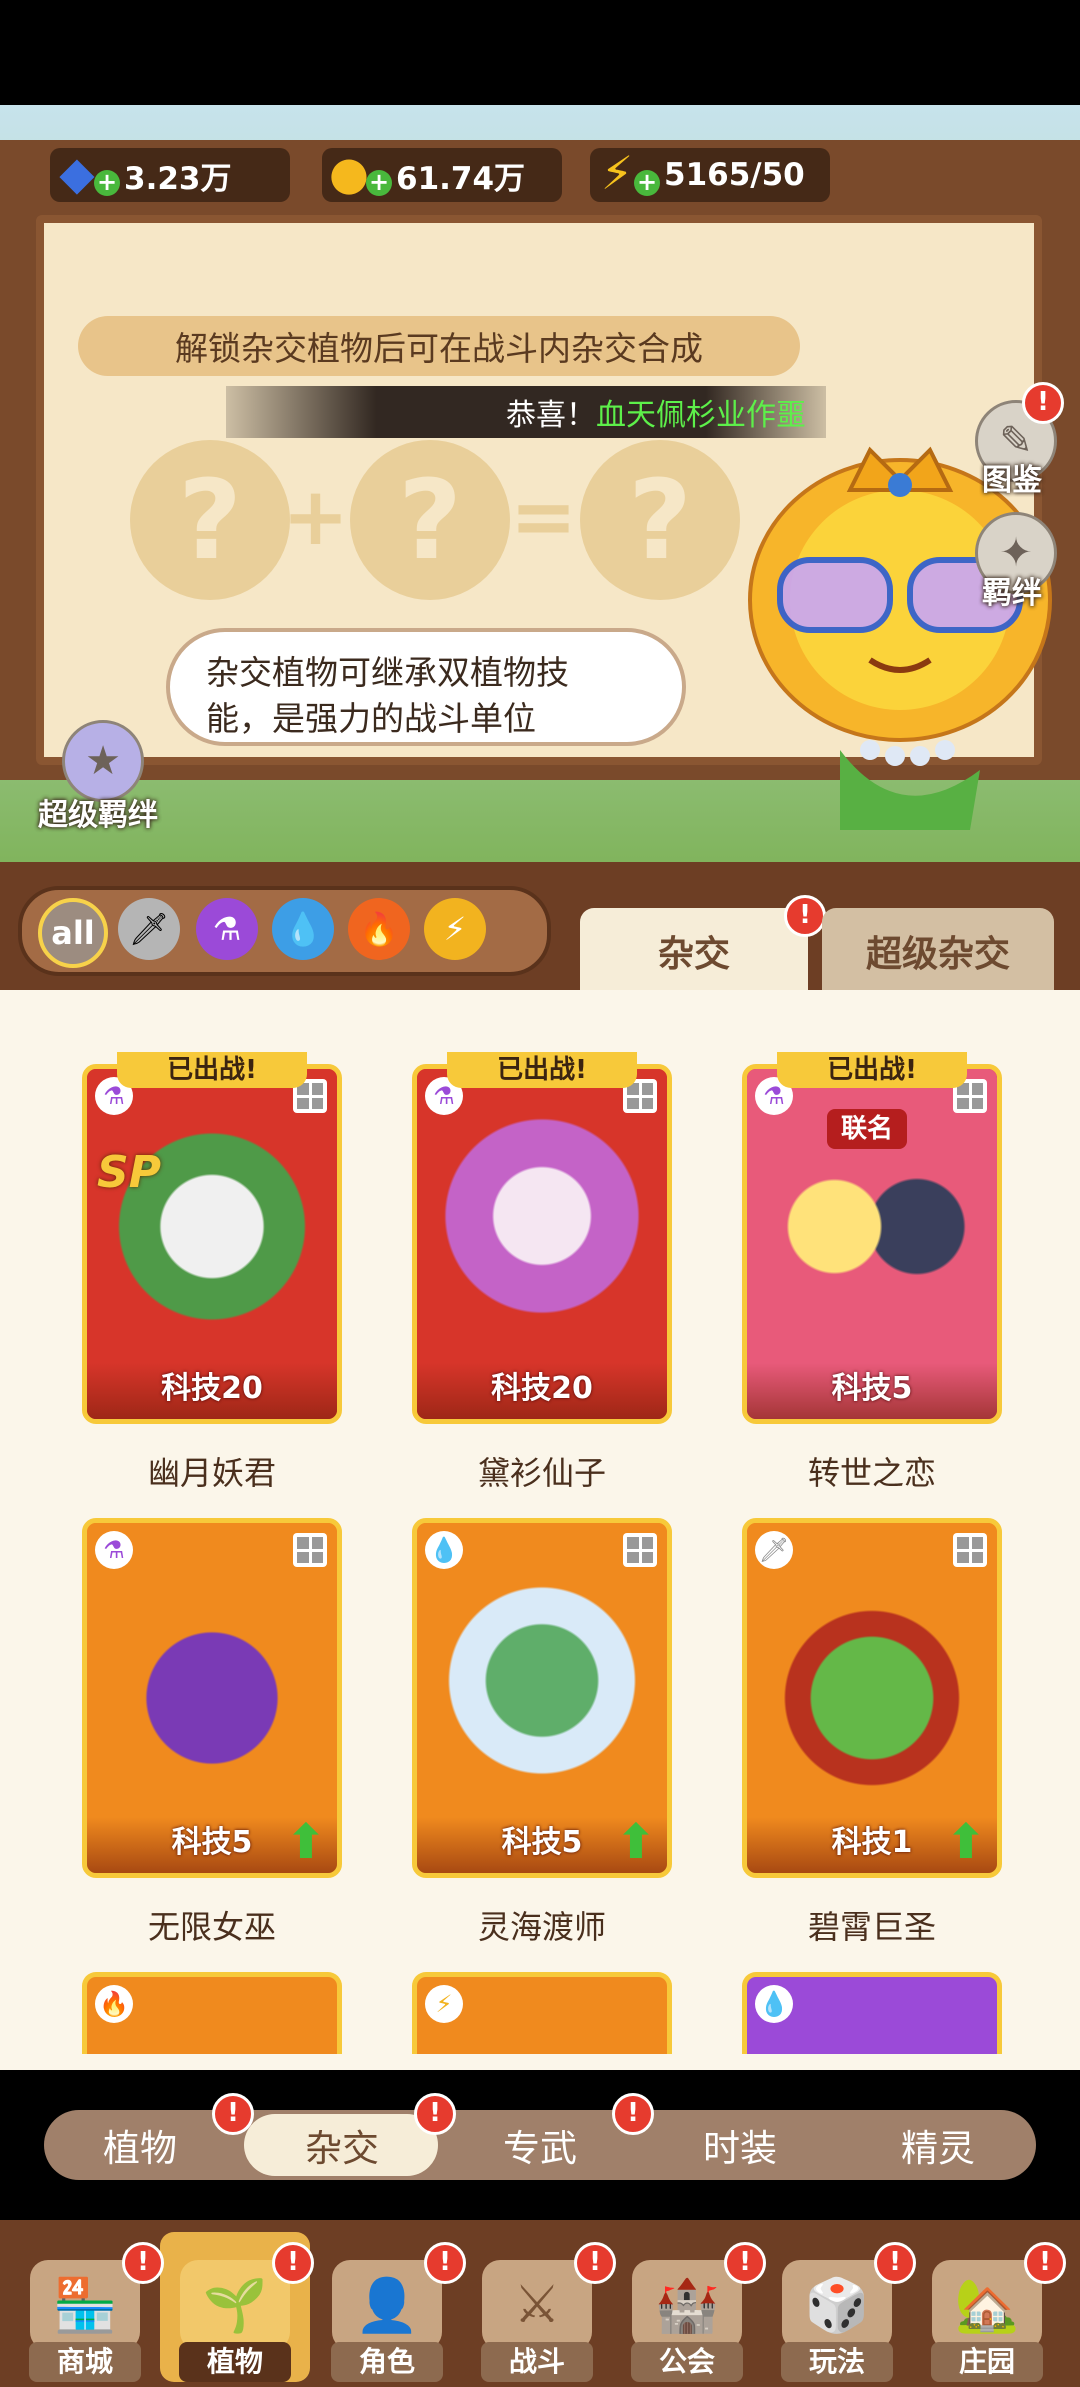 This screenshot has height=2387, width=1080. I want to click on plant-name: 碧霄巨圣, so click(871, 1927).